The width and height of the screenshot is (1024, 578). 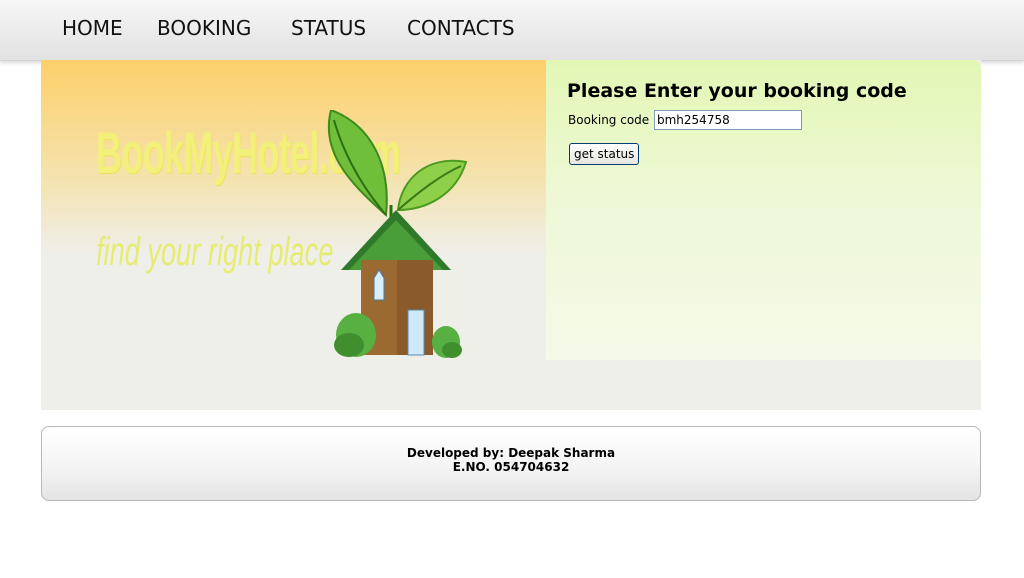 What do you see at coordinates (609, 120) in the screenshot?
I see `booking-code-label: Booking code` at bounding box center [609, 120].